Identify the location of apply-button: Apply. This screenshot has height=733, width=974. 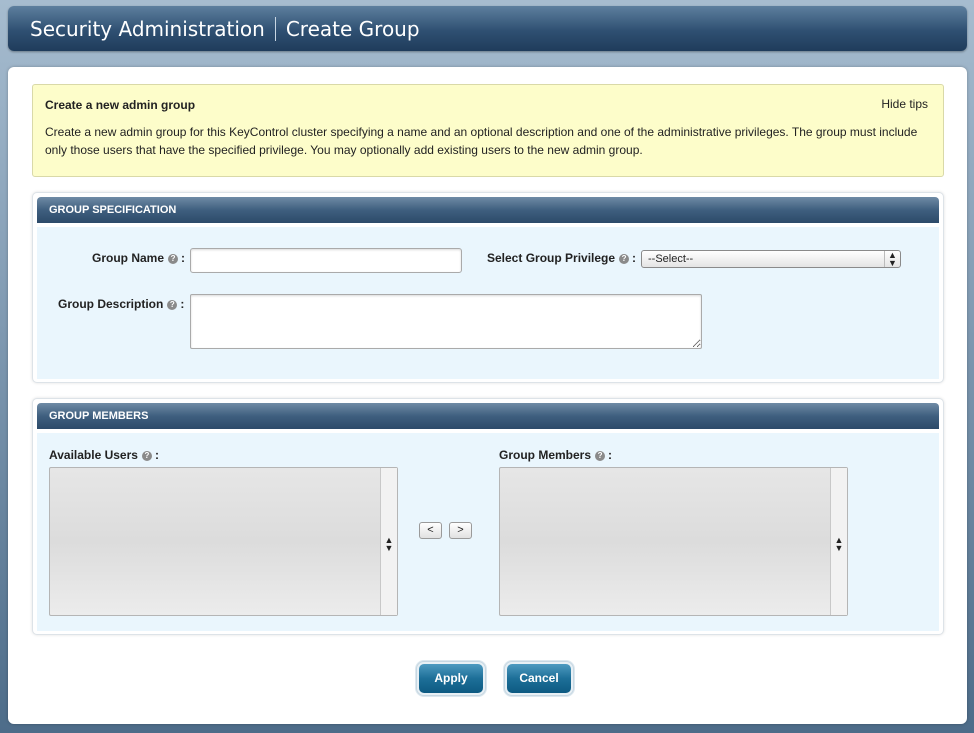
(451, 678).